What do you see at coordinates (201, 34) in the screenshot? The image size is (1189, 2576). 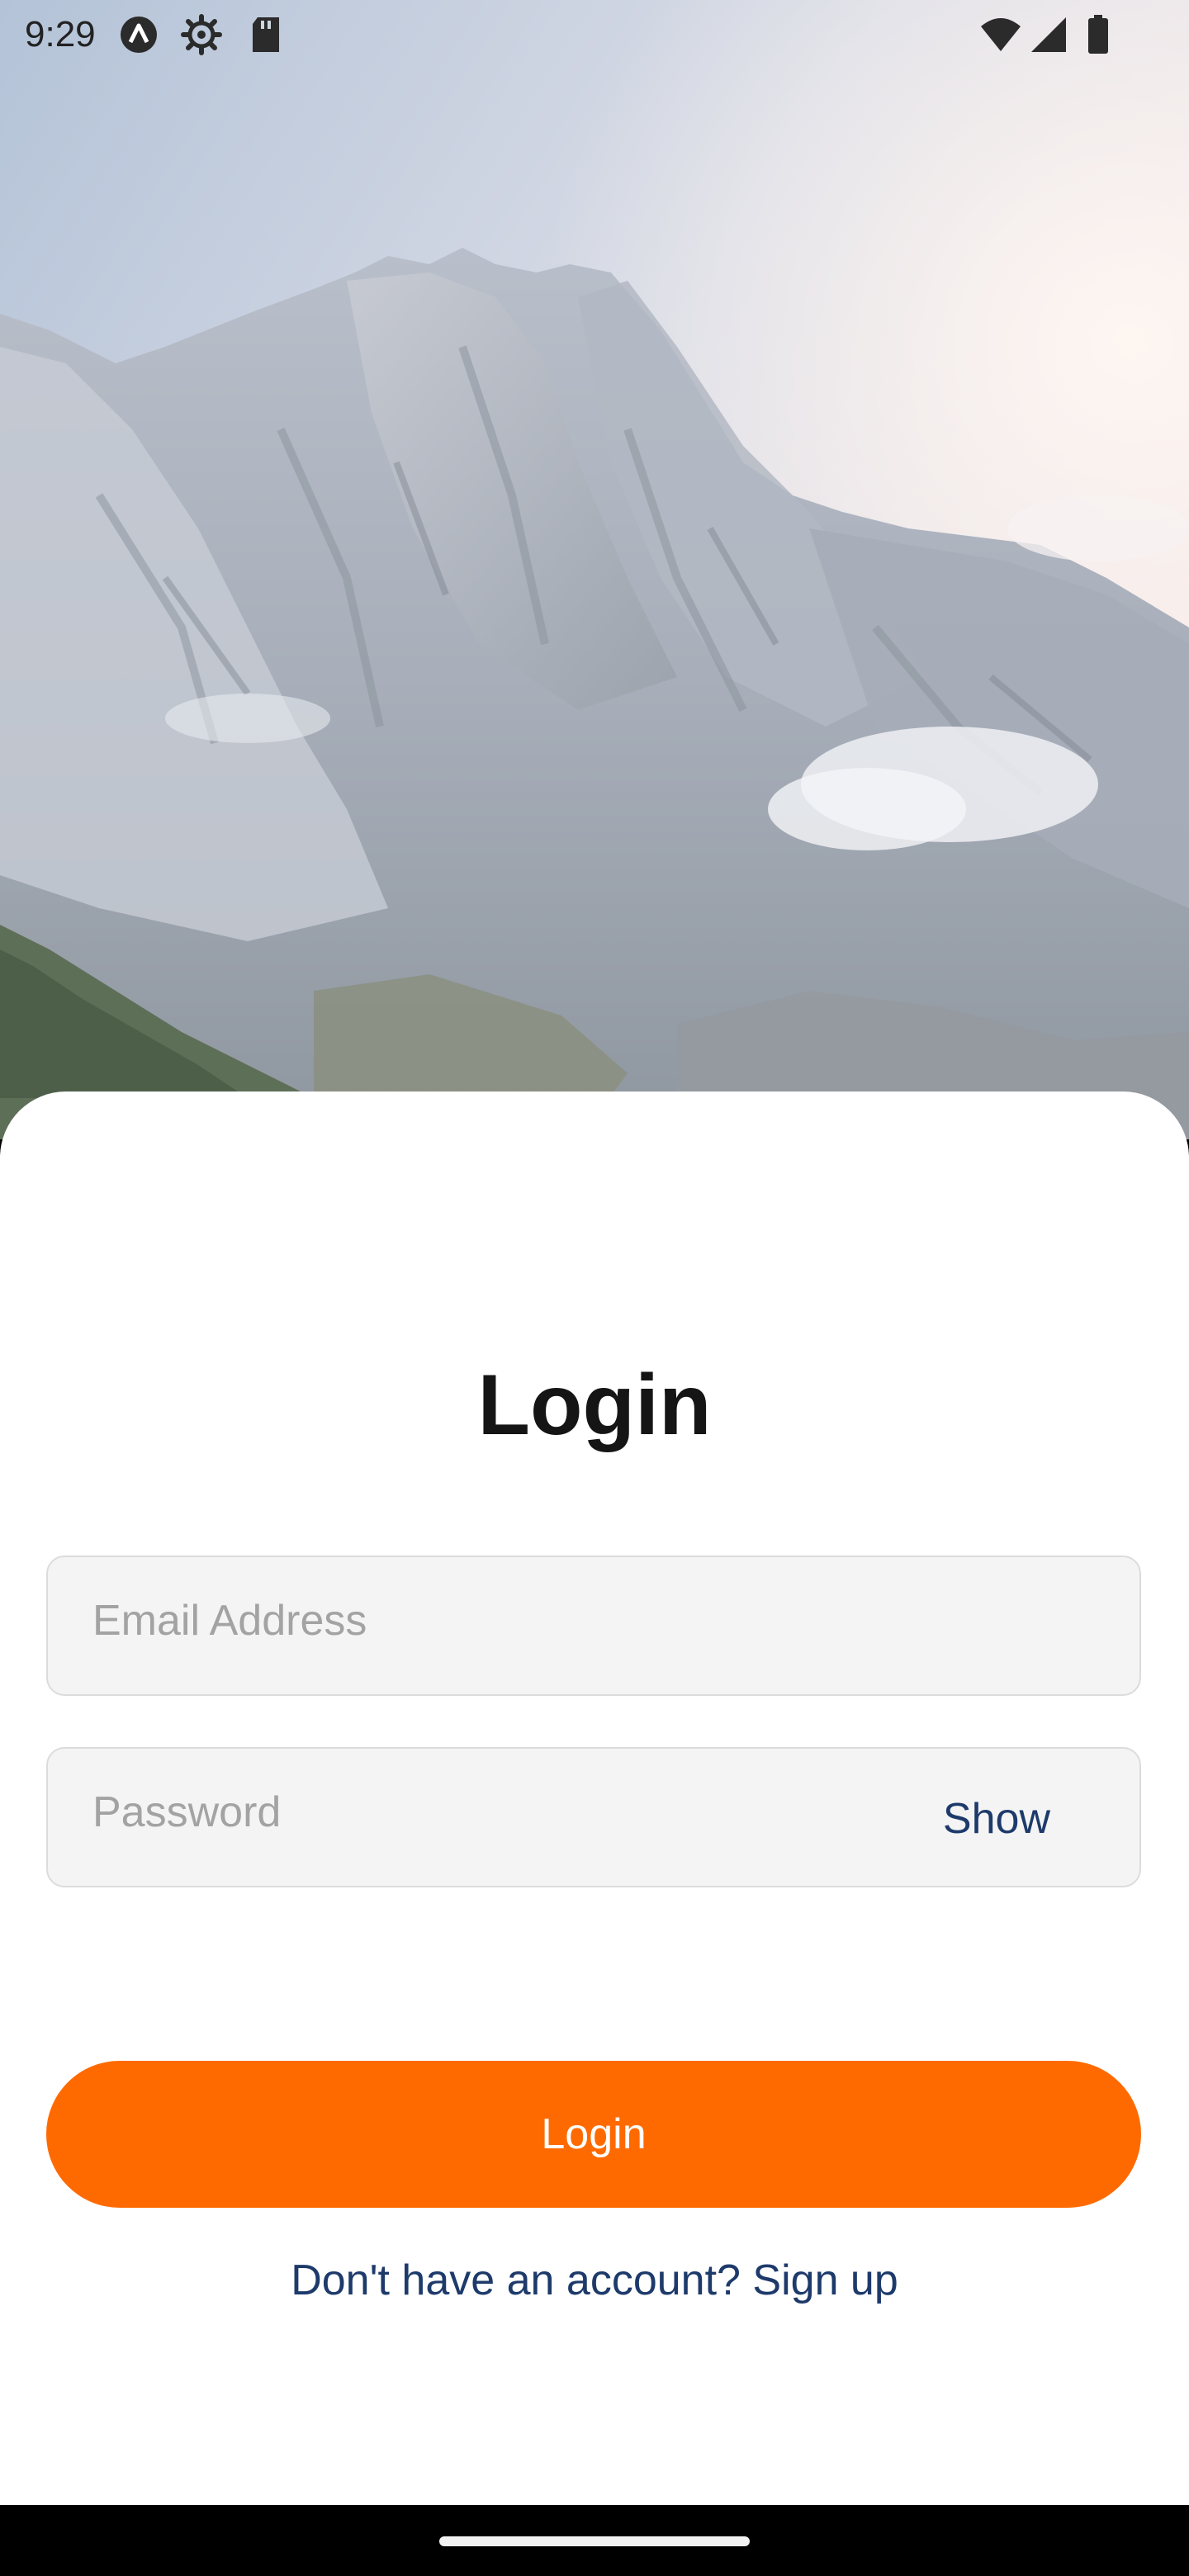 I see `settings-icon` at bounding box center [201, 34].